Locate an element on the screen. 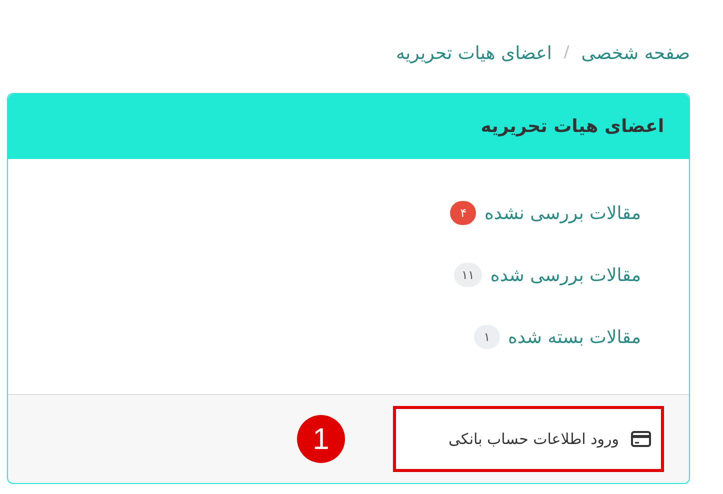 The image size is (723, 494). bank-account-link: ورود اطلاعات حساب بانکی is located at coordinates (528, 439).